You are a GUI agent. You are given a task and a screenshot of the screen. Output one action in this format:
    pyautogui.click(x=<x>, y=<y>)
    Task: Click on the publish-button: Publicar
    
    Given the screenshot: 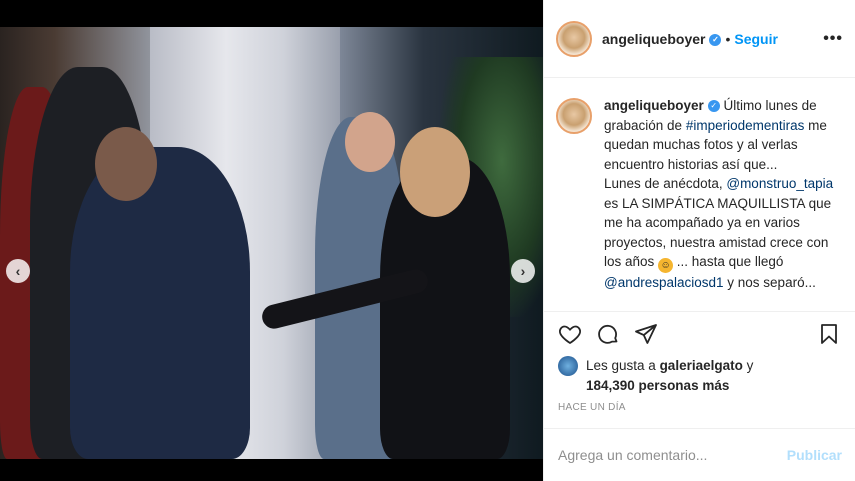 What is the action you would take?
    pyautogui.click(x=814, y=455)
    